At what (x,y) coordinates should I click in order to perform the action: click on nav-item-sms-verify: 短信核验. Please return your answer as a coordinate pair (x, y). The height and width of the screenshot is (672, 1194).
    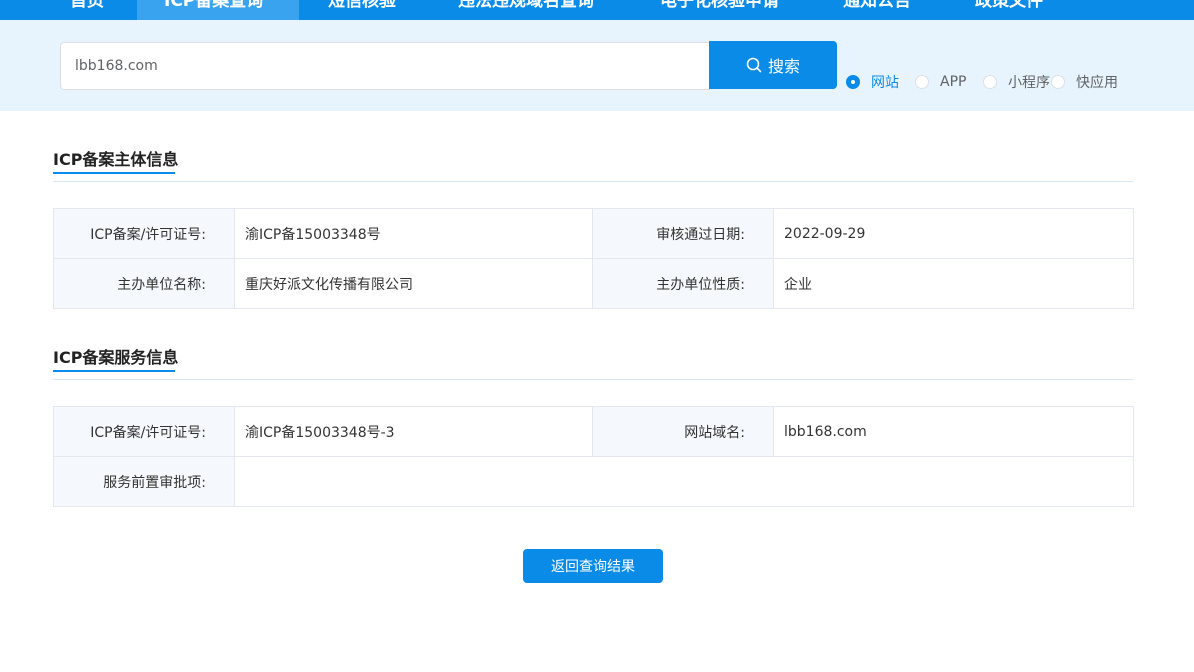
    Looking at the image, I should click on (362, 10).